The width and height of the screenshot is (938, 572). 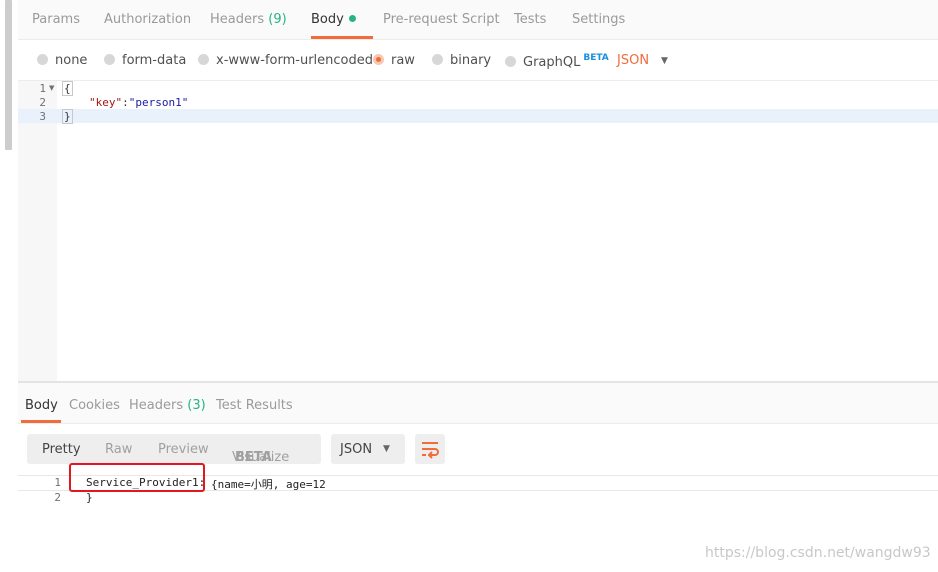 What do you see at coordinates (403, 60) in the screenshot?
I see `radio-raw-label: raw` at bounding box center [403, 60].